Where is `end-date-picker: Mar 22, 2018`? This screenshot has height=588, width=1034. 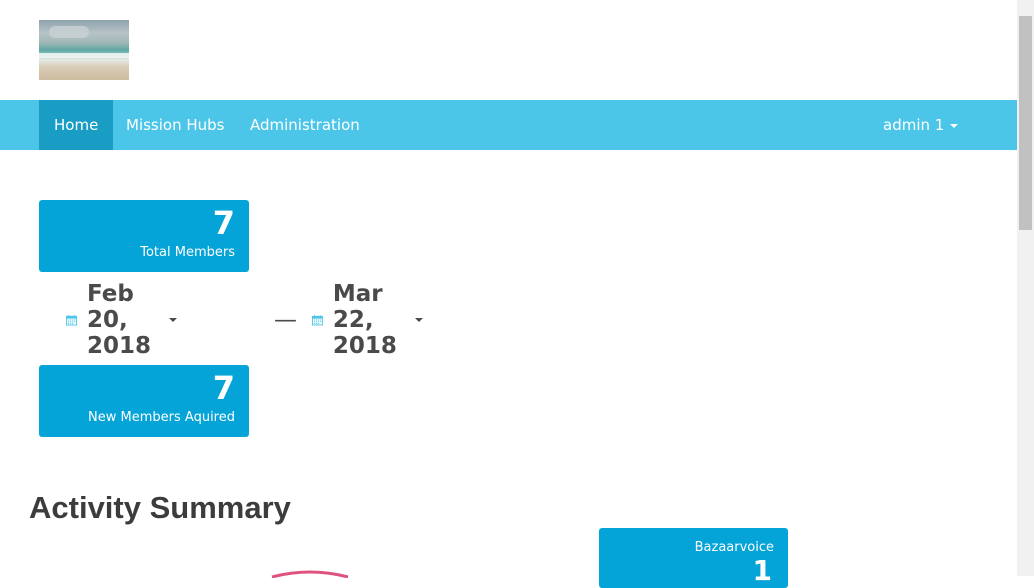
end-date-picker: Mar 22, 2018 is located at coordinates (368, 320).